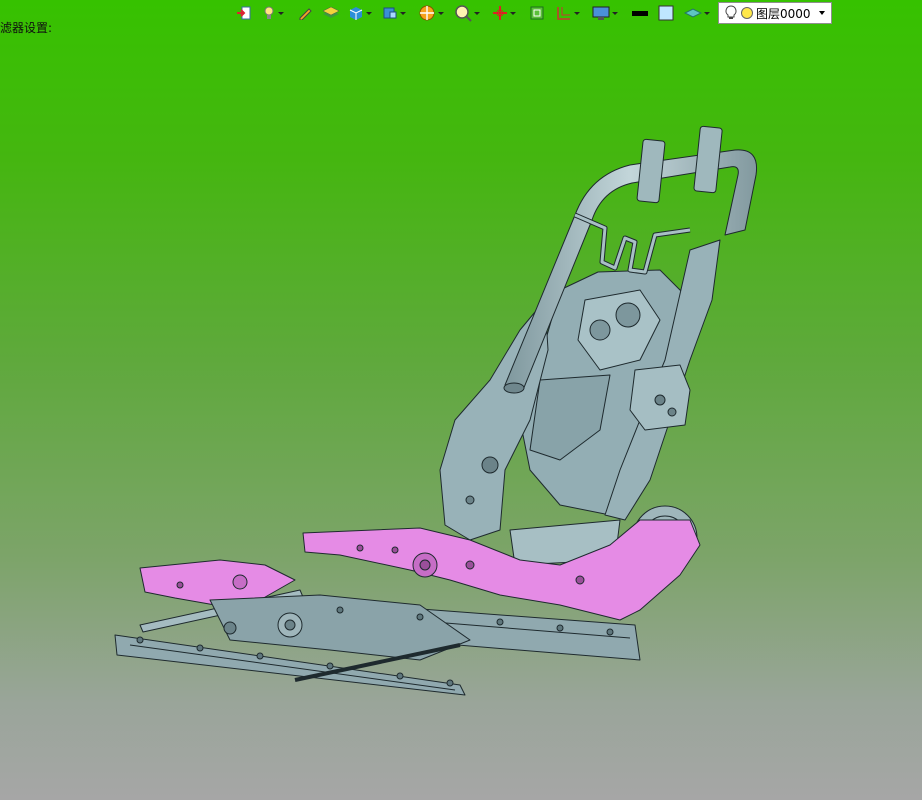 The width and height of the screenshot is (922, 800). I want to click on headrest-guide-right, so click(708, 159).